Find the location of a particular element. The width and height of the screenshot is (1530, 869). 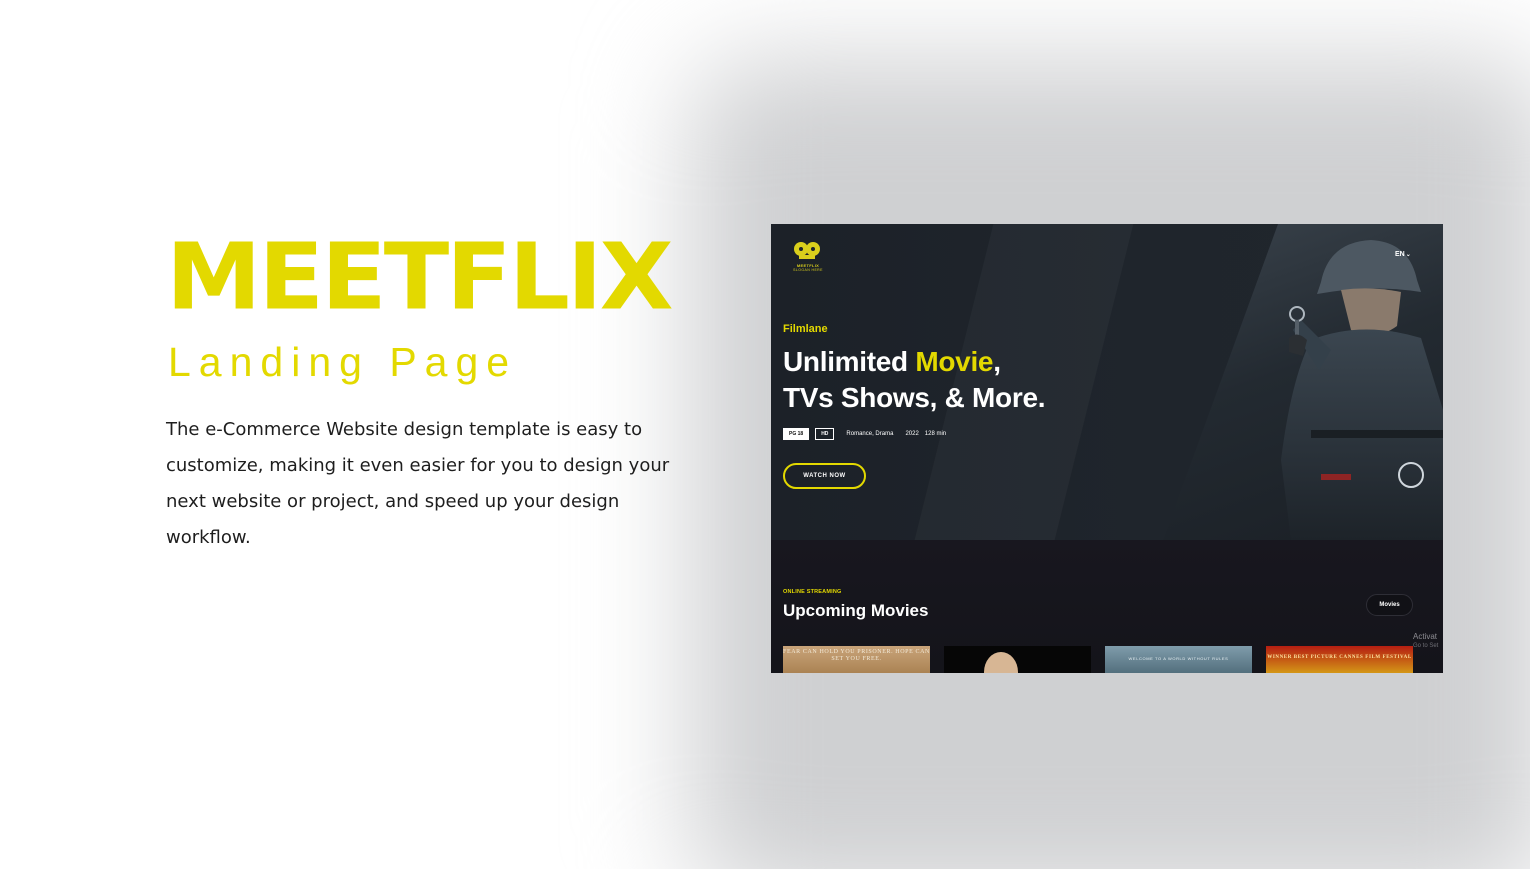

hero-kicker: Filmlane is located at coordinates (805, 329).